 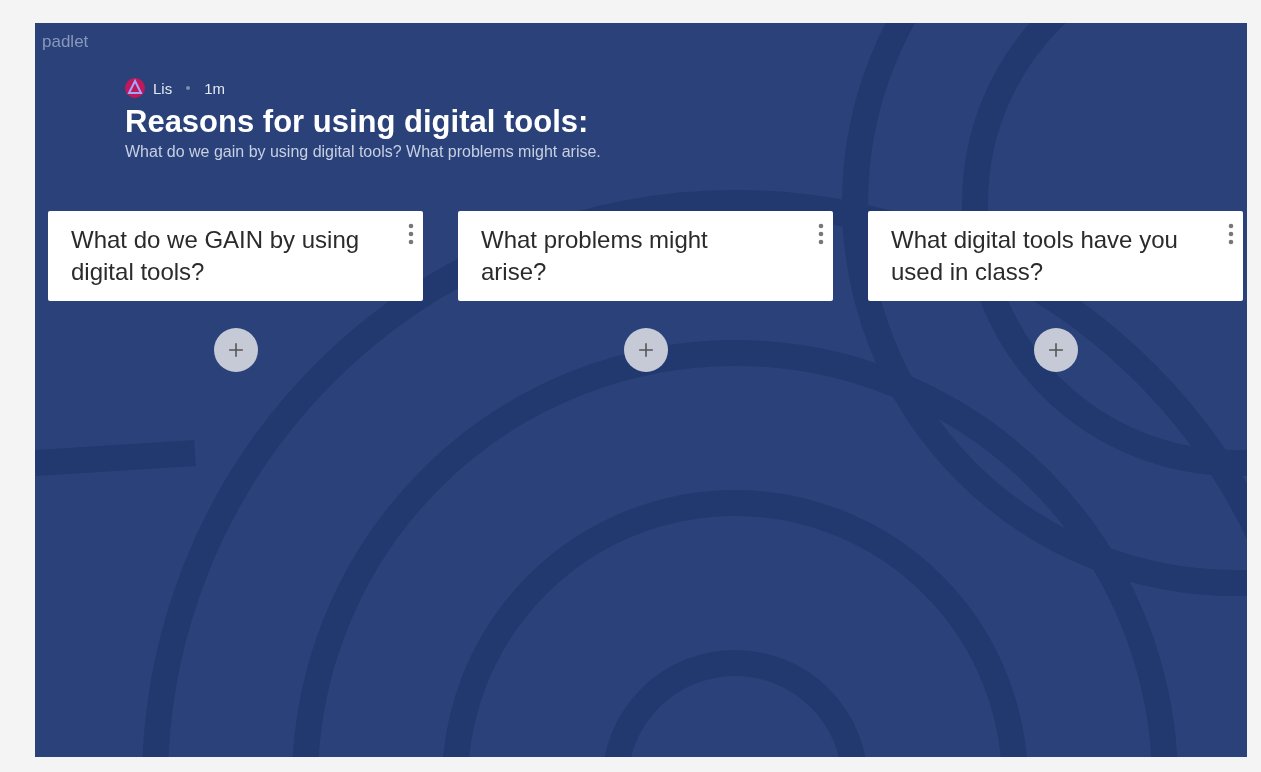 What do you see at coordinates (595, 256) in the screenshot?
I see `column-title: What problems might arise?` at bounding box center [595, 256].